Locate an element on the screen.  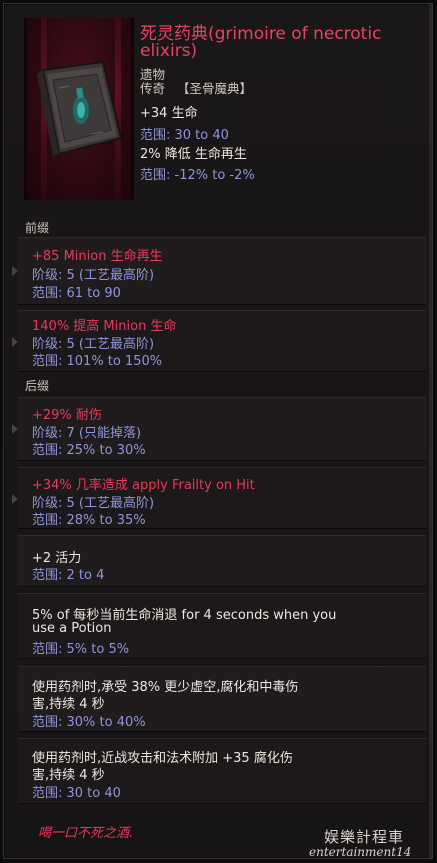
watermark-english: entertainment14 is located at coordinates (360, 852).